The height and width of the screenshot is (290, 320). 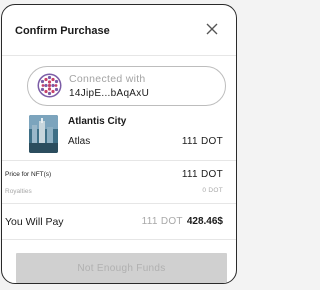 I want to click on you-will-pay-dot: 111 DOT, so click(x=162, y=221).